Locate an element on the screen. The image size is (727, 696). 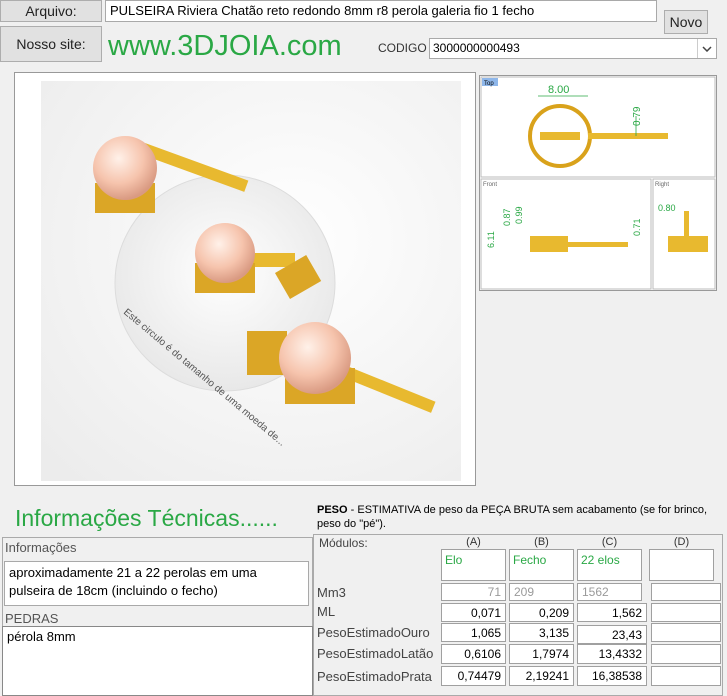
mm3-c: 1562 is located at coordinates (609, 592).